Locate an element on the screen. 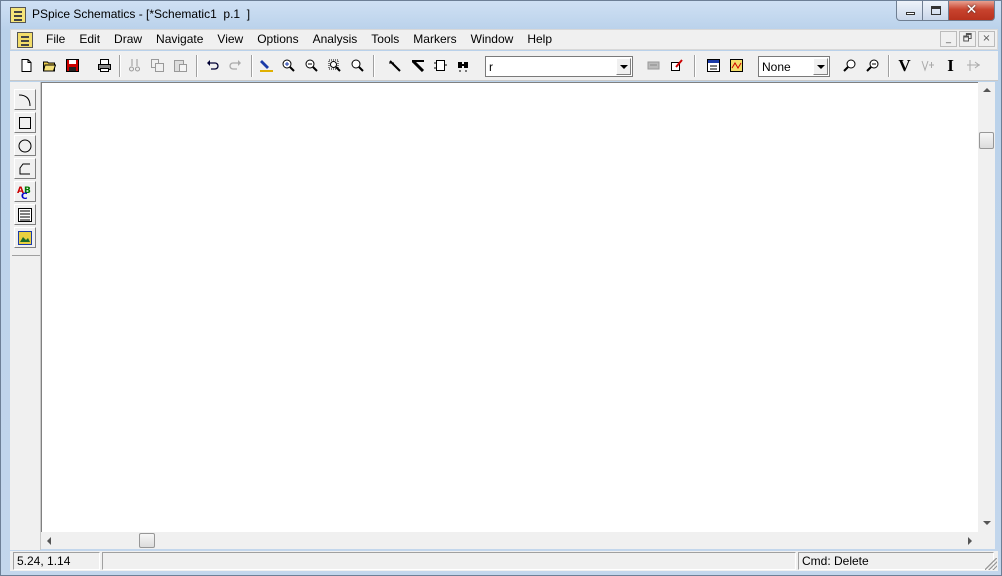 This screenshot has width=1002, height=576. probe-voltage-icon is located at coordinates (849, 65).